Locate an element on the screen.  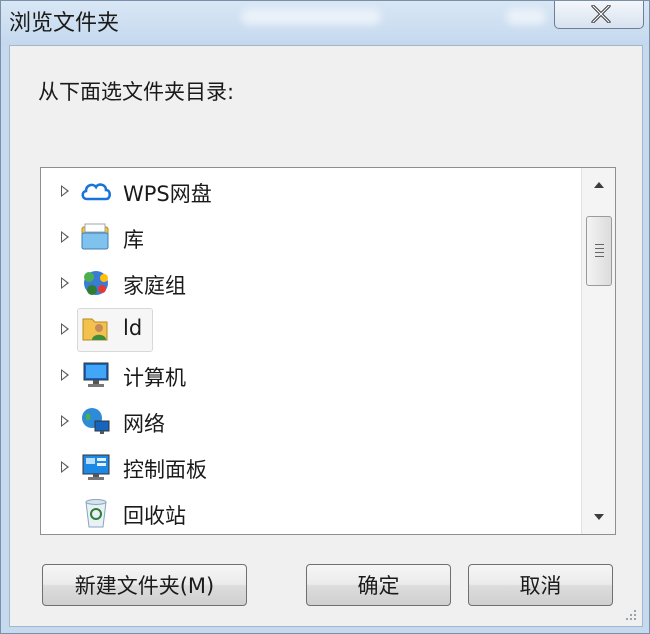
tree-item-label: WPS网盘 is located at coordinates (167, 194).